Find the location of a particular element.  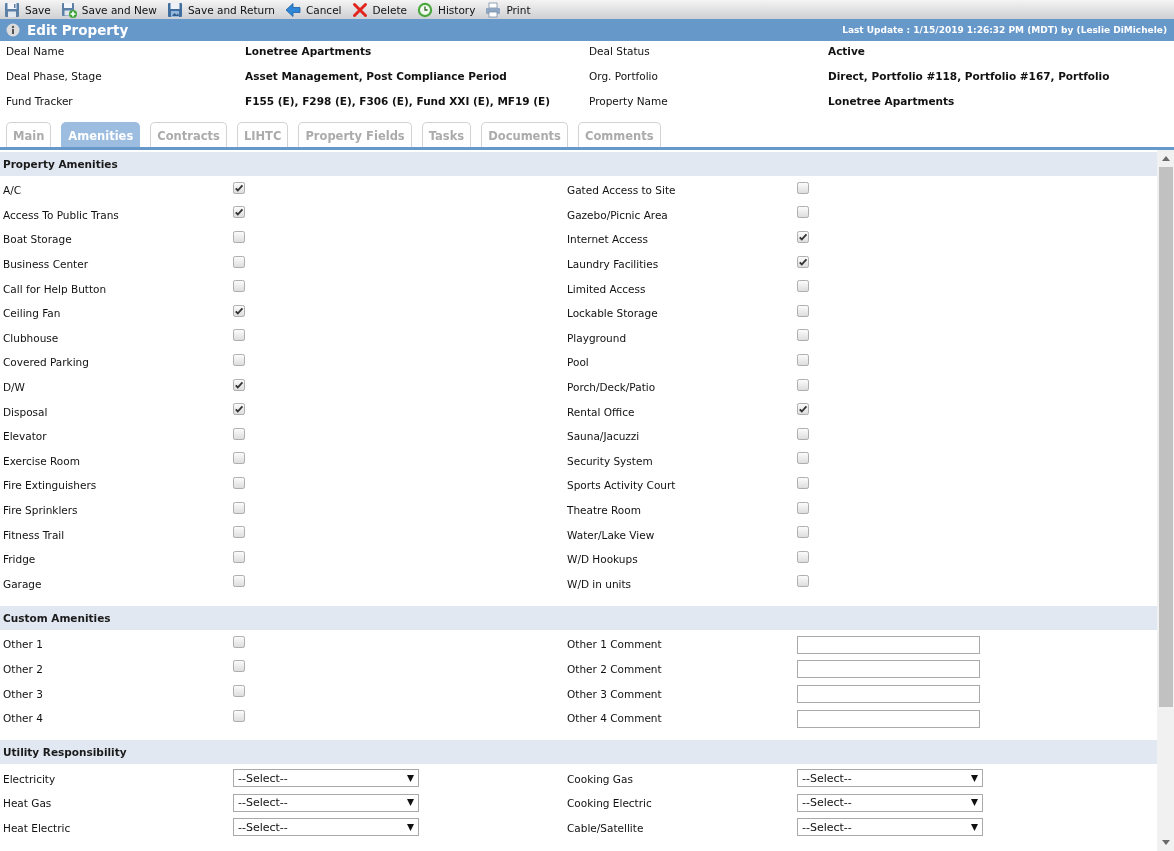

save-button: Save is located at coordinates (27, 9).